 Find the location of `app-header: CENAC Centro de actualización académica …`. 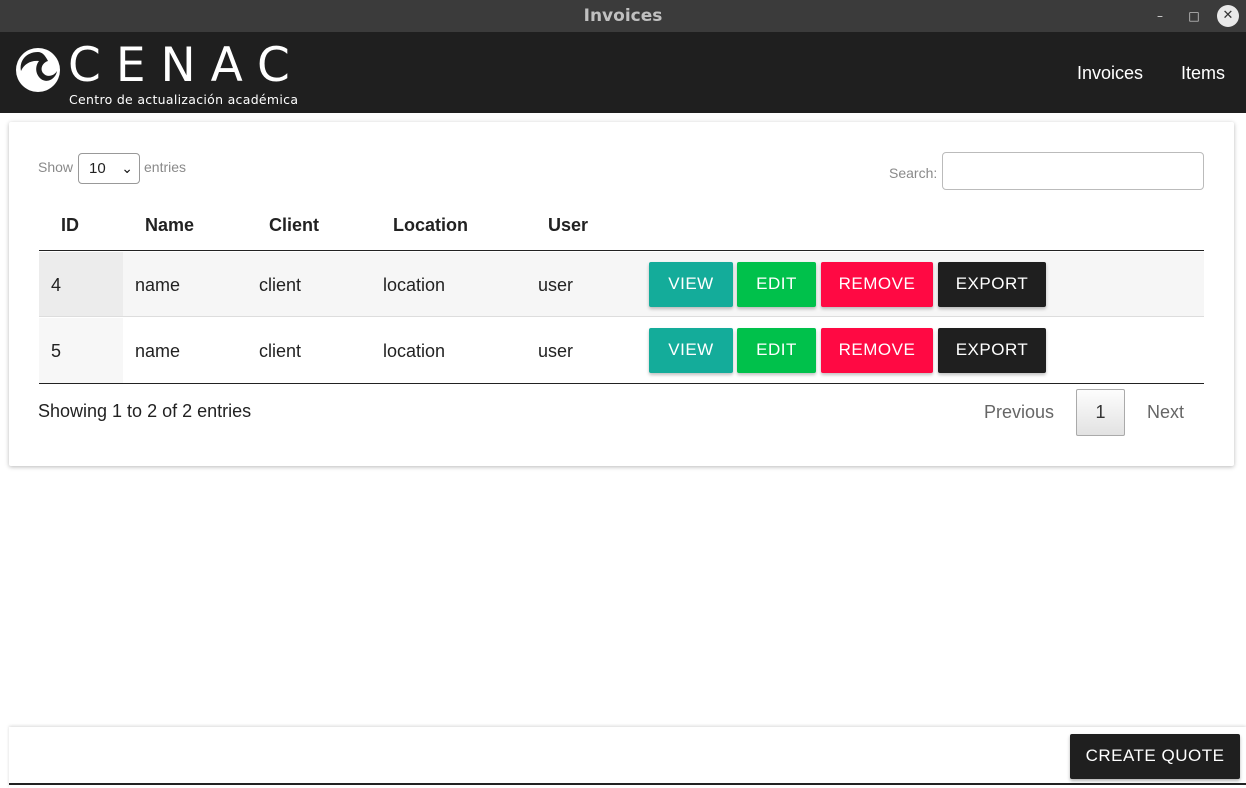

app-header: CENAC Centro de actualización académica … is located at coordinates (623, 72).